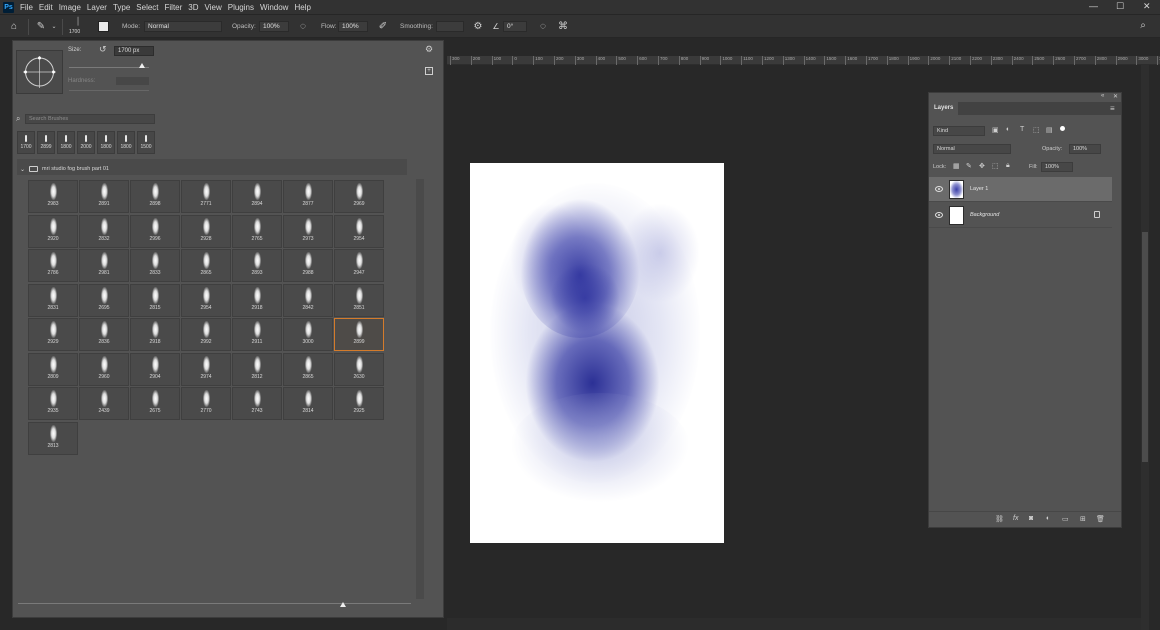 The height and width of the screenshot is (630, 1160). Describe the element at coordinates (302, 7) in the screenshot. I see `menu-help: Help` at that location.